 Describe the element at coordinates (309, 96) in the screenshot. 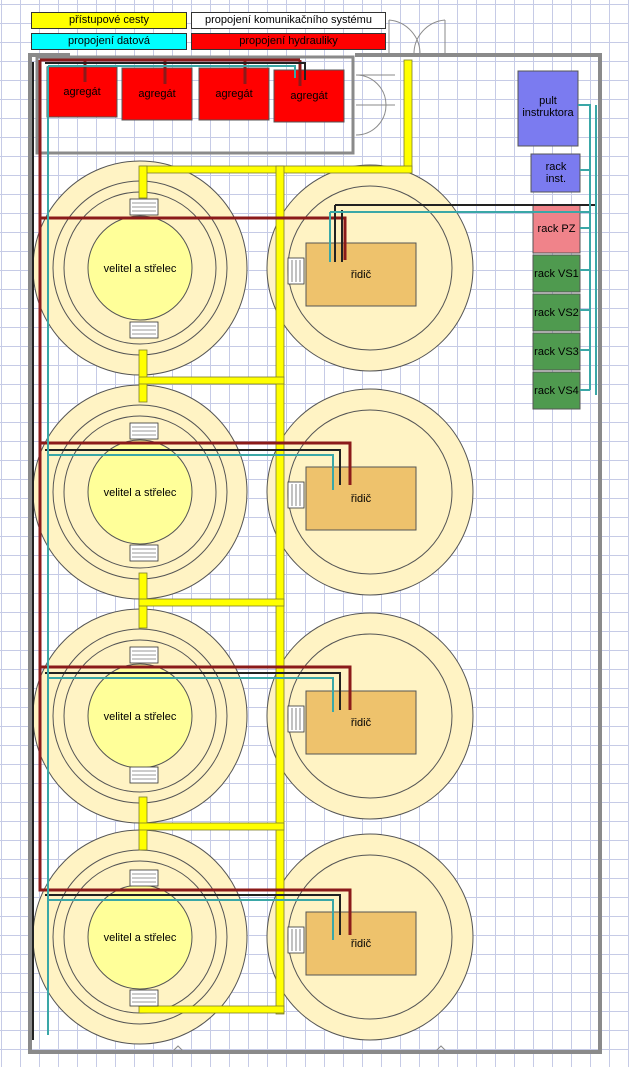

I see `aggregate-label-4: agregát` at that location.